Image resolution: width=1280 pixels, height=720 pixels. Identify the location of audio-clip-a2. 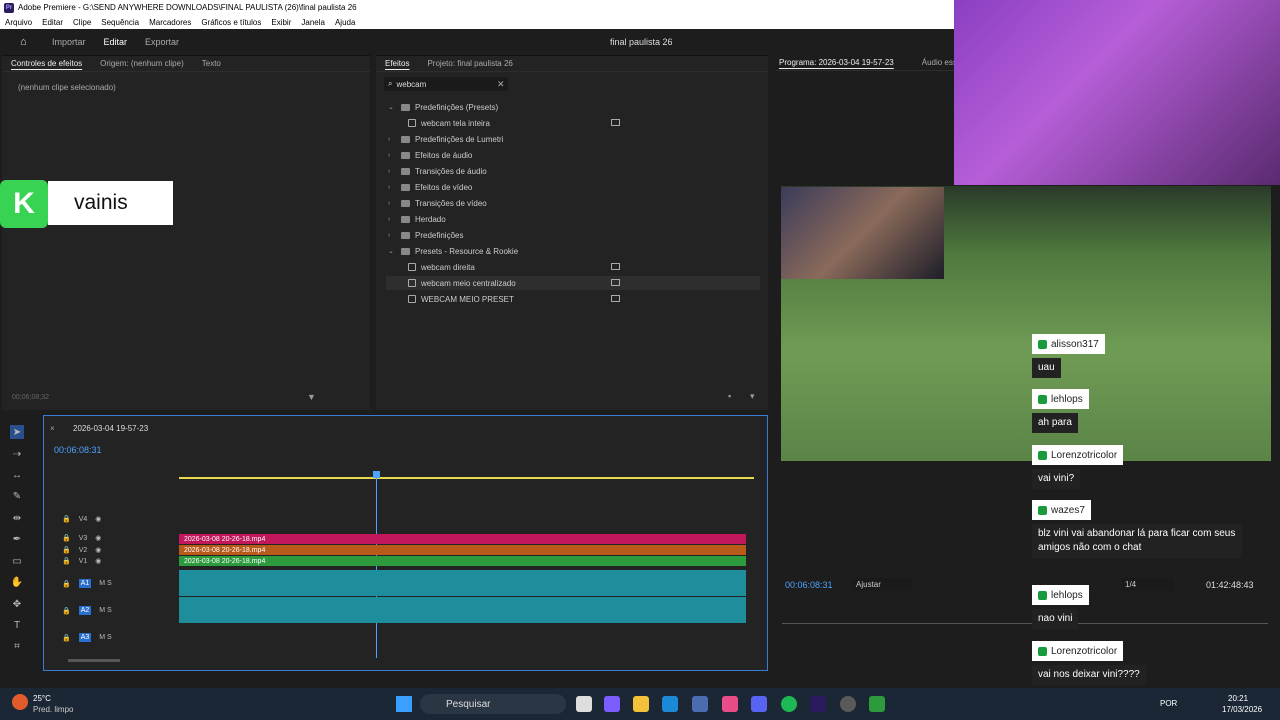
(462, 610).